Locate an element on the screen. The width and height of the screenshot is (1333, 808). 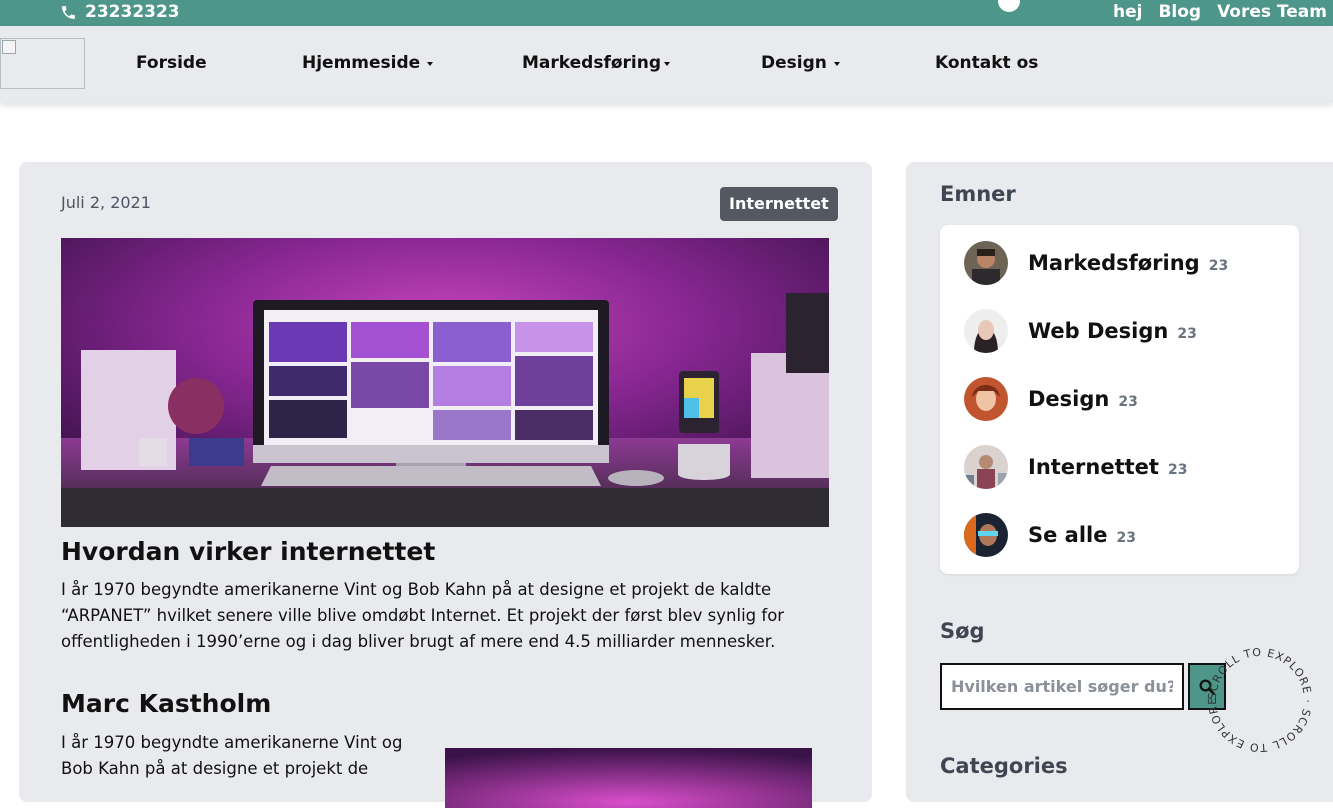
topic-item-design: Design 23 is located at coordinates (1051, 399).